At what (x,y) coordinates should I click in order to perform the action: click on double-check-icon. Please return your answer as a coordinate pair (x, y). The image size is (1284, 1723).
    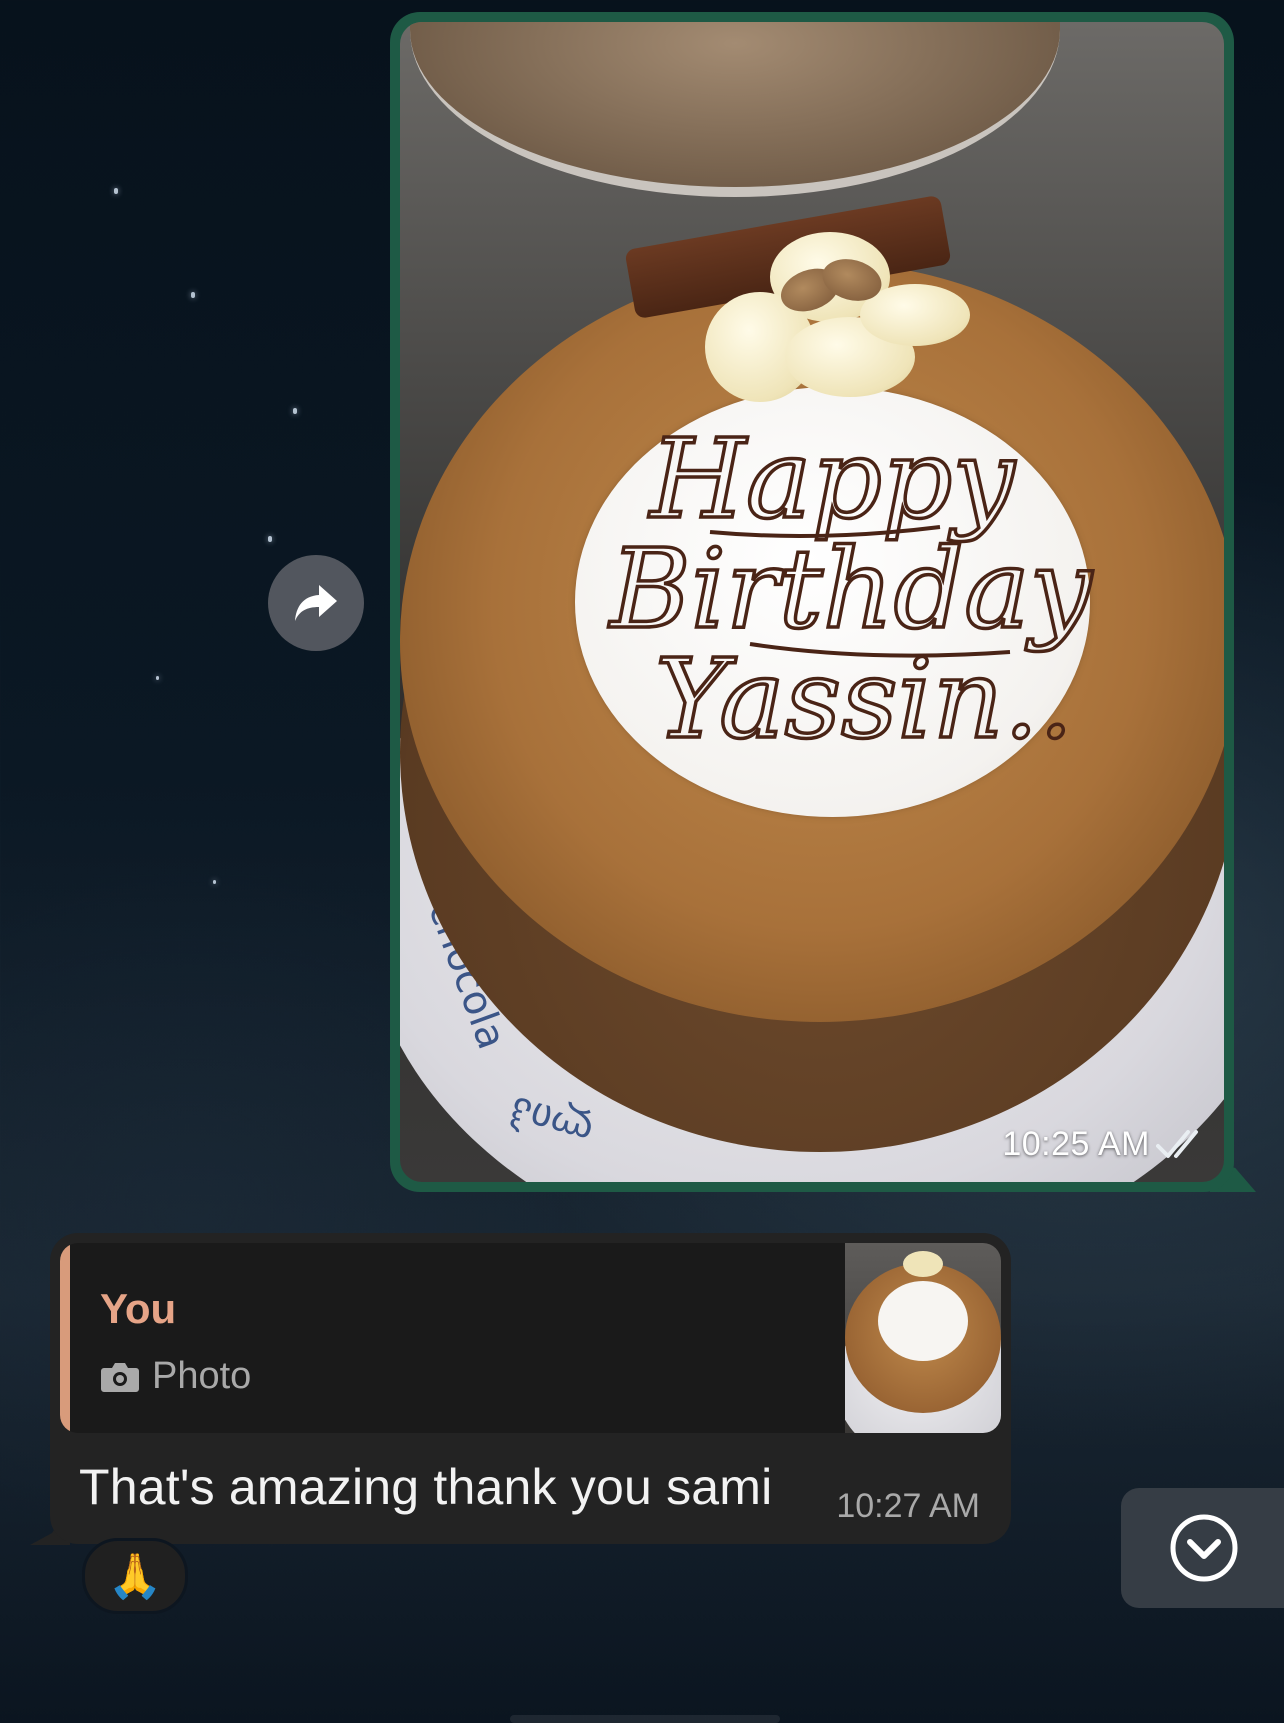
    Looking at the image, I should click on (1177, 1144).